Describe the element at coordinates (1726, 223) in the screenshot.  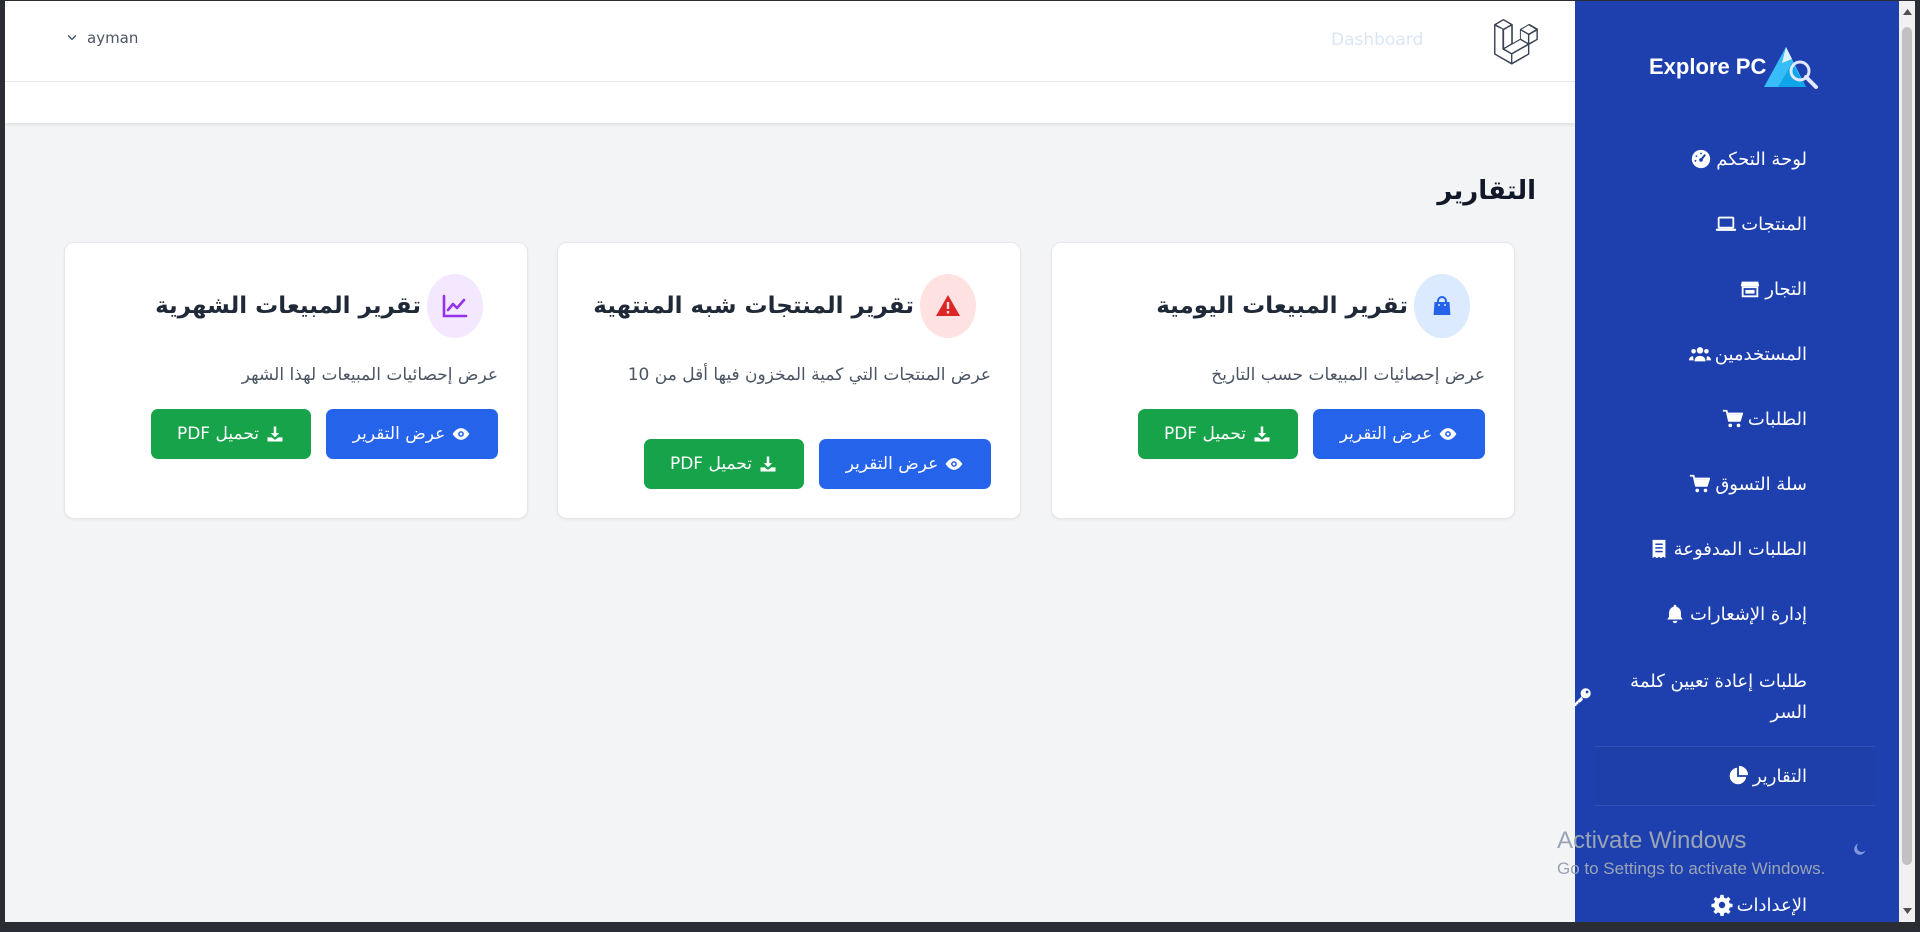
I see `laptop-icon` at that location.